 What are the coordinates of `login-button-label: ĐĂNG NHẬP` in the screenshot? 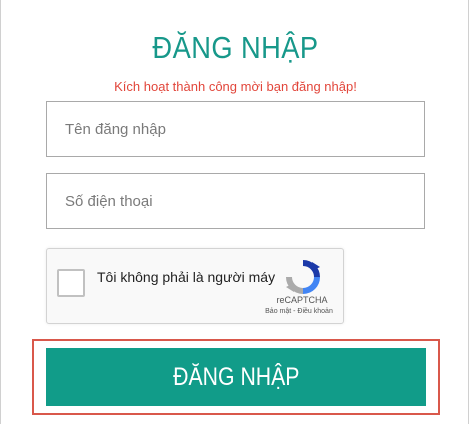 It's located at (236, 376).